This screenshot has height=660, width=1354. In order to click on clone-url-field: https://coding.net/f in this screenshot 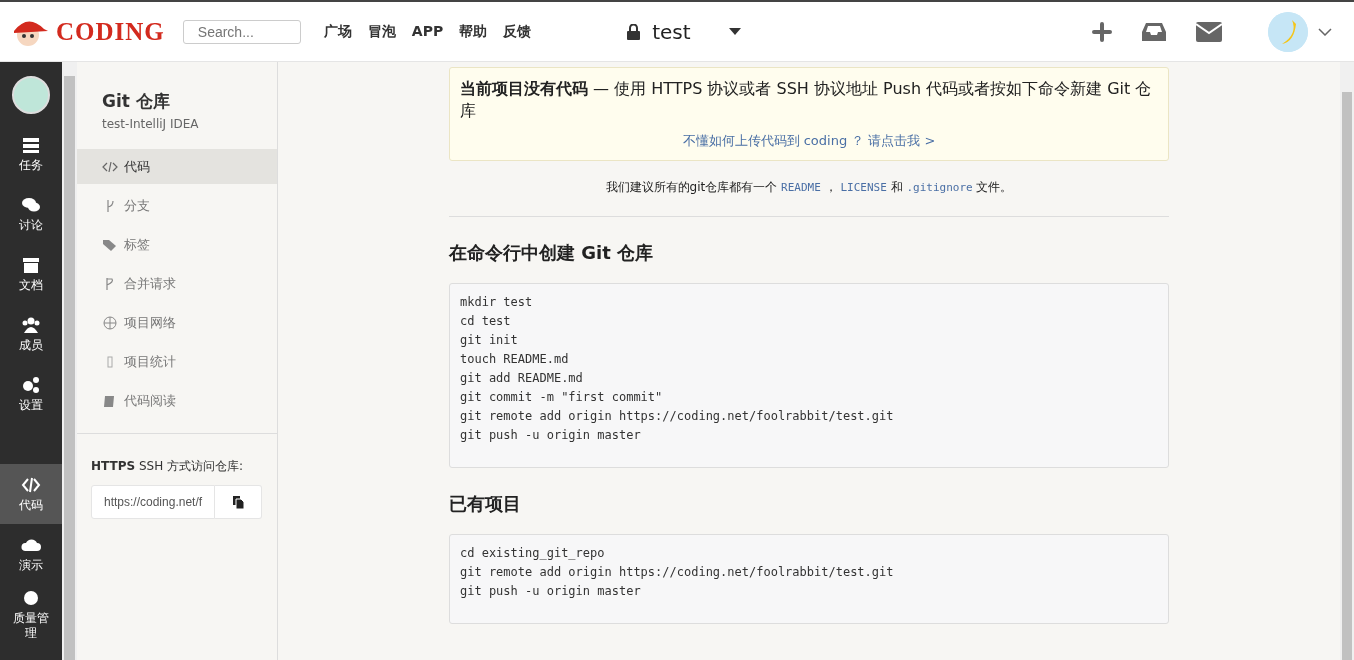, I will do `click(153, 502)`.